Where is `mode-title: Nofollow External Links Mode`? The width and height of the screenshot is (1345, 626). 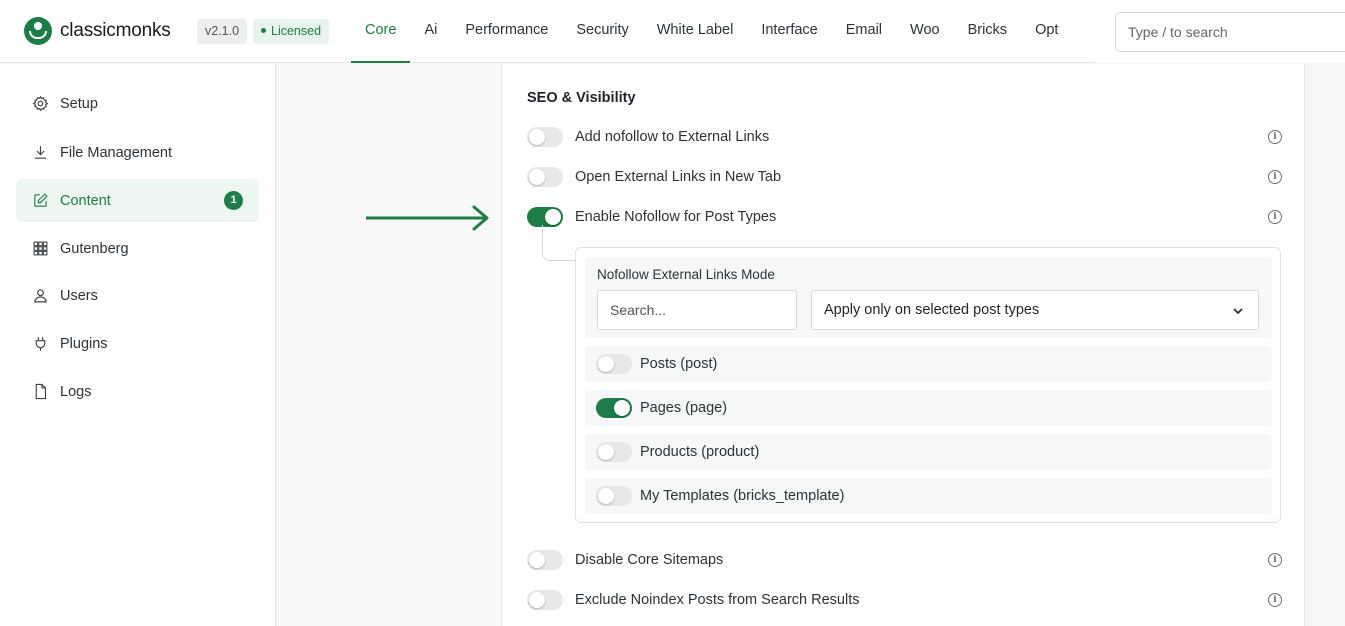 mode-title: Nofollow External Links Mode is located at coordinates (686, 274).